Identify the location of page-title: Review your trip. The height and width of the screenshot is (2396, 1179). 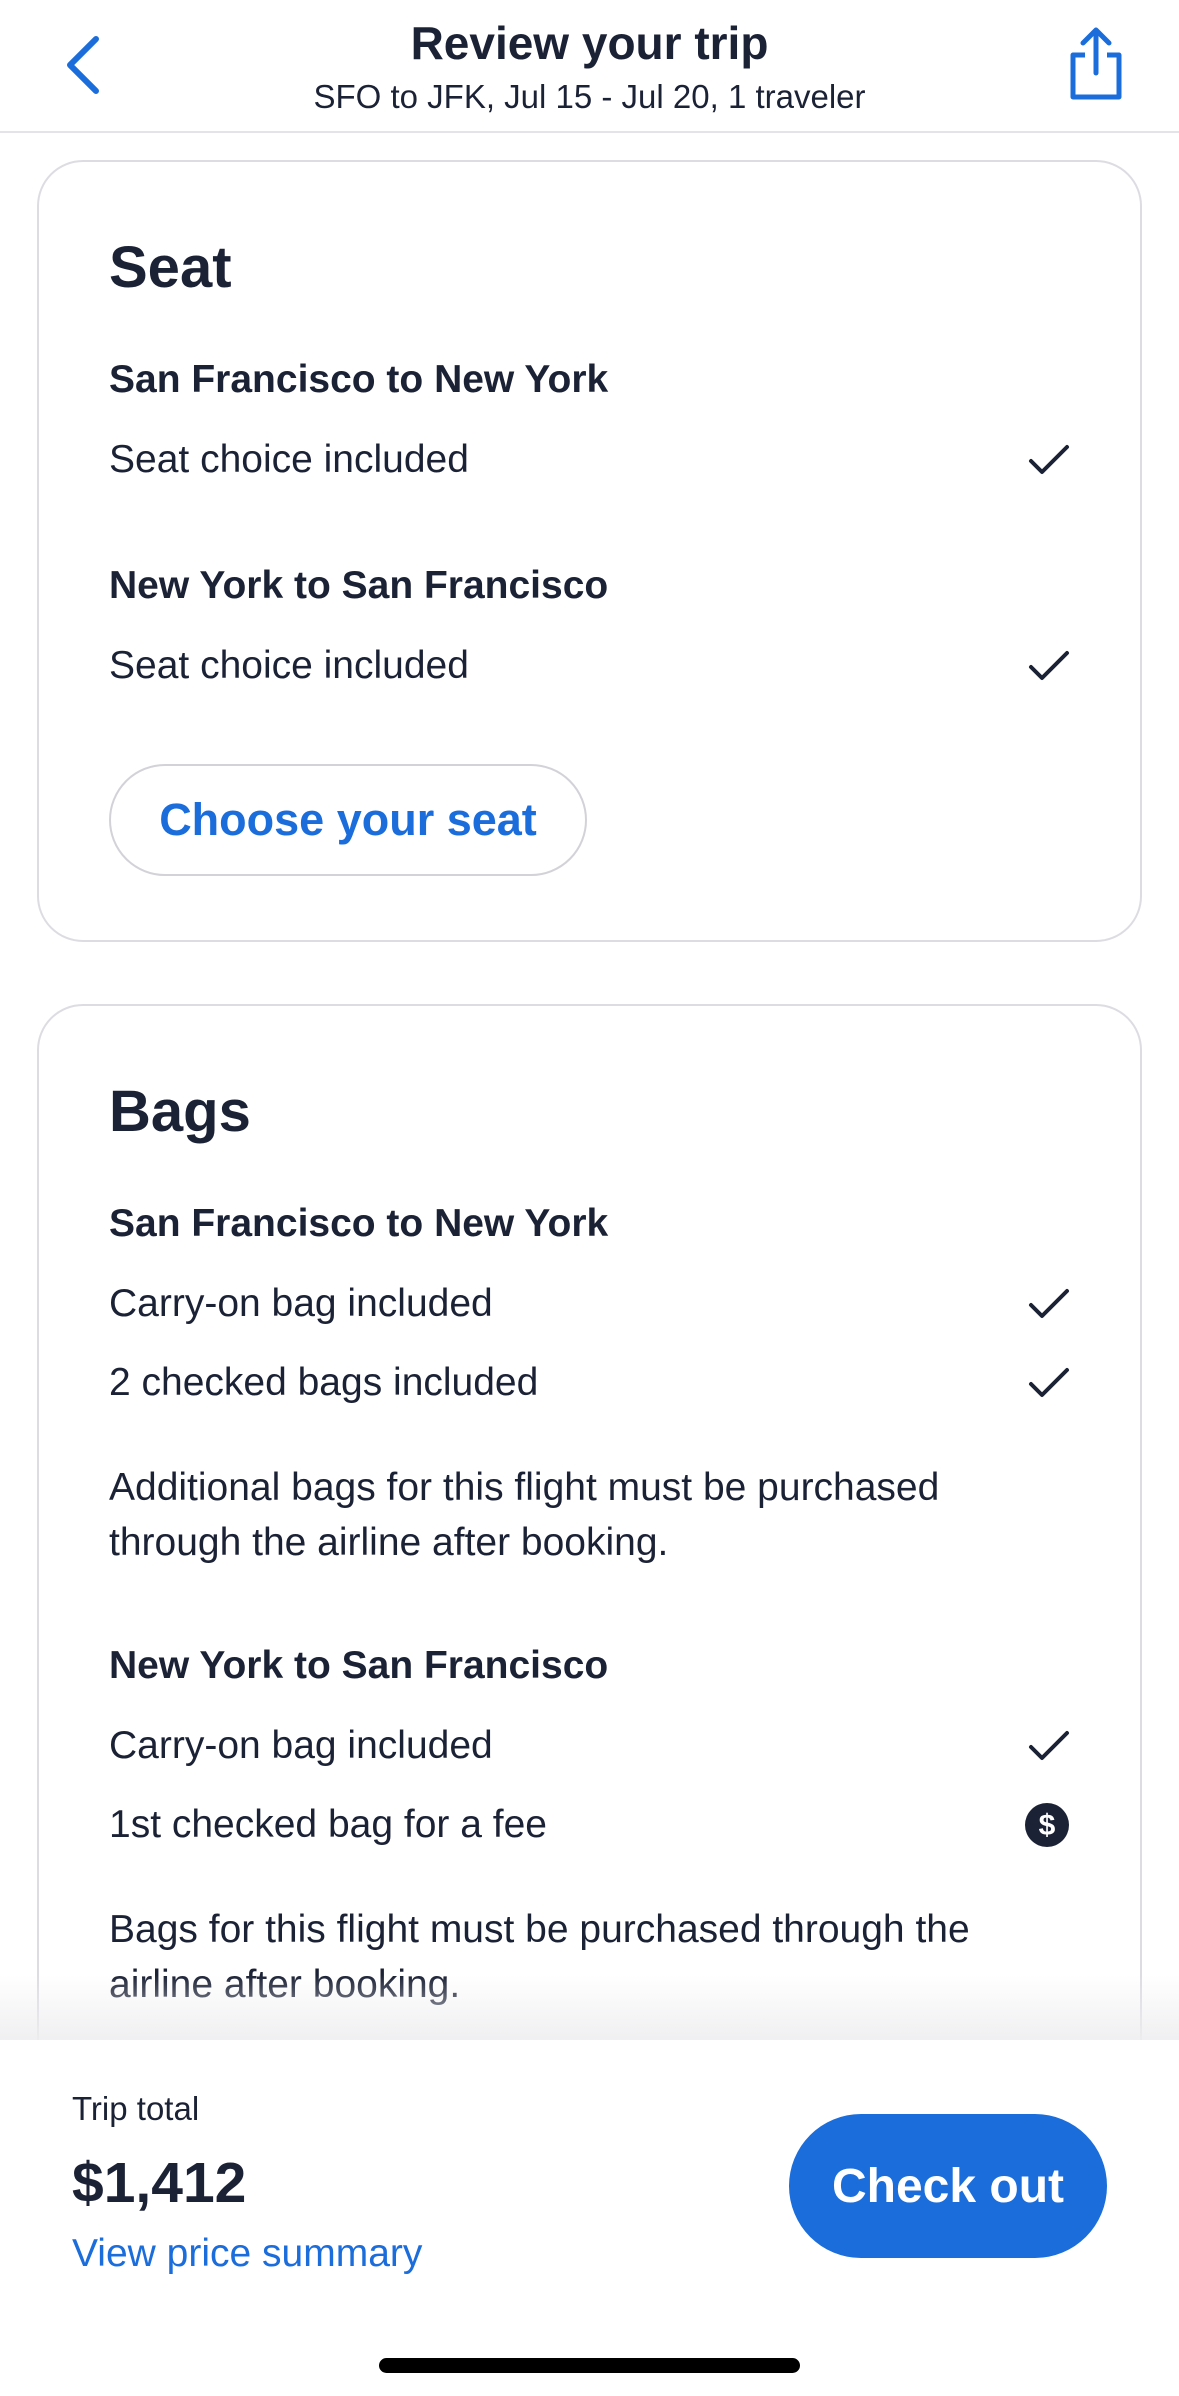
(589, 43).